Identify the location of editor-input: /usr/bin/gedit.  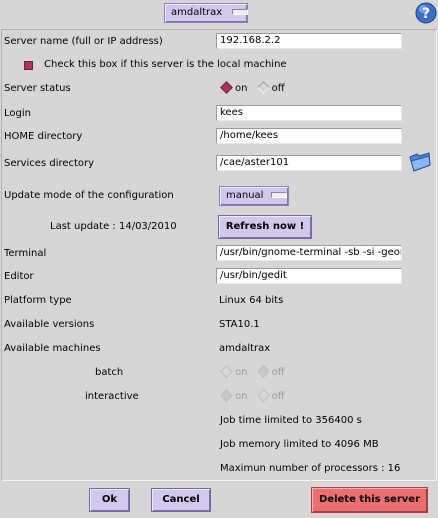
(309, 276).